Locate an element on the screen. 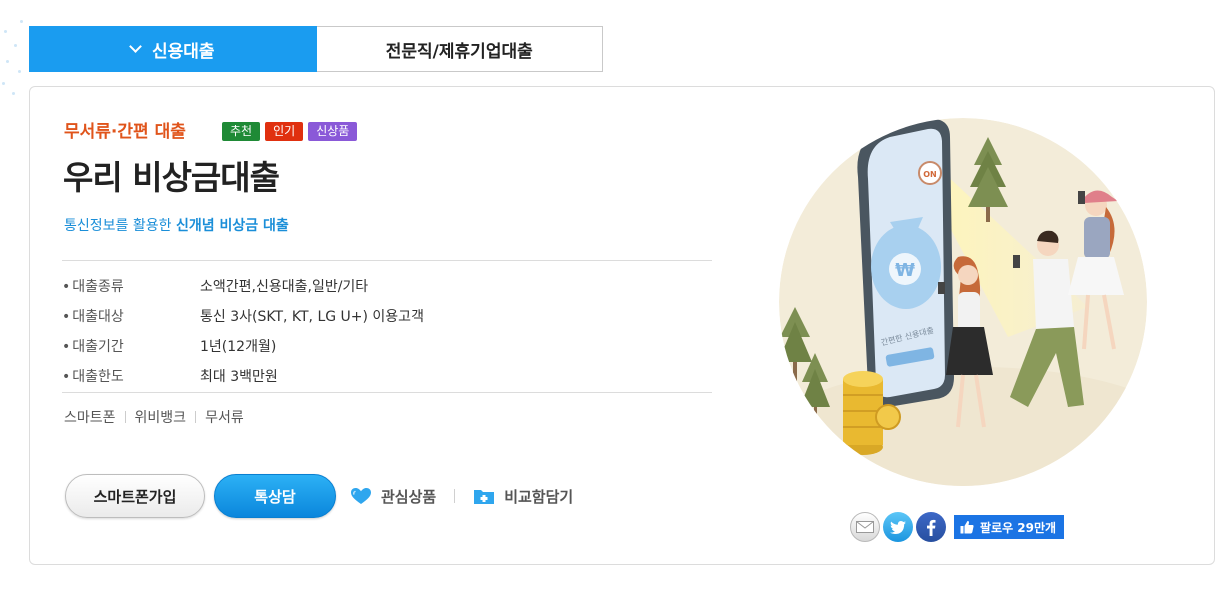 The height and width of the screenshot is (595, 1228). info-label: 대출한도 is located at coordinates (131, 376).